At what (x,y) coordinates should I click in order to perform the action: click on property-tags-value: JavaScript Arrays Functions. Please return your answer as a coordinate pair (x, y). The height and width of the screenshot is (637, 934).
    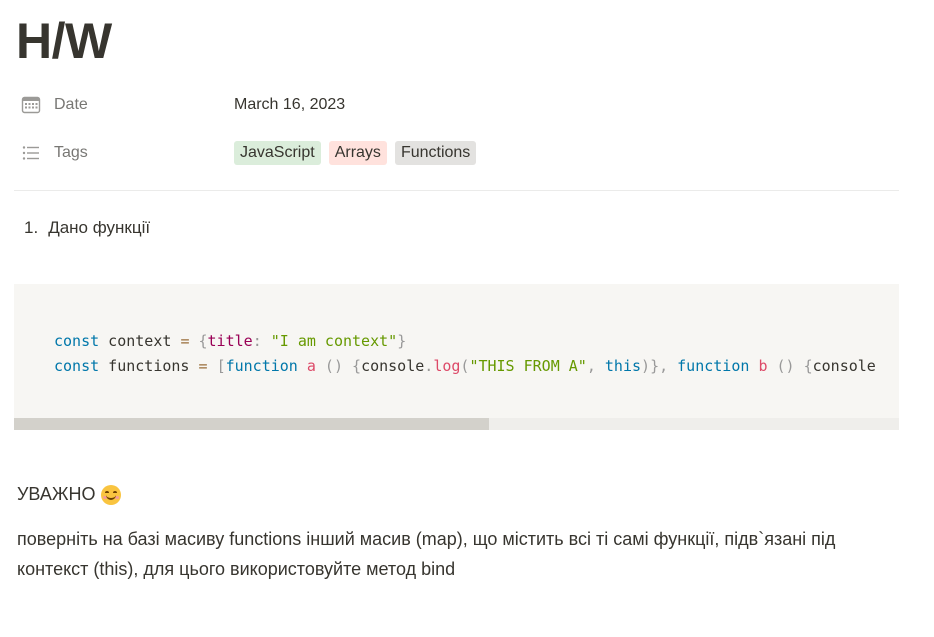
    Looking at the image, I should click on (359, 153).